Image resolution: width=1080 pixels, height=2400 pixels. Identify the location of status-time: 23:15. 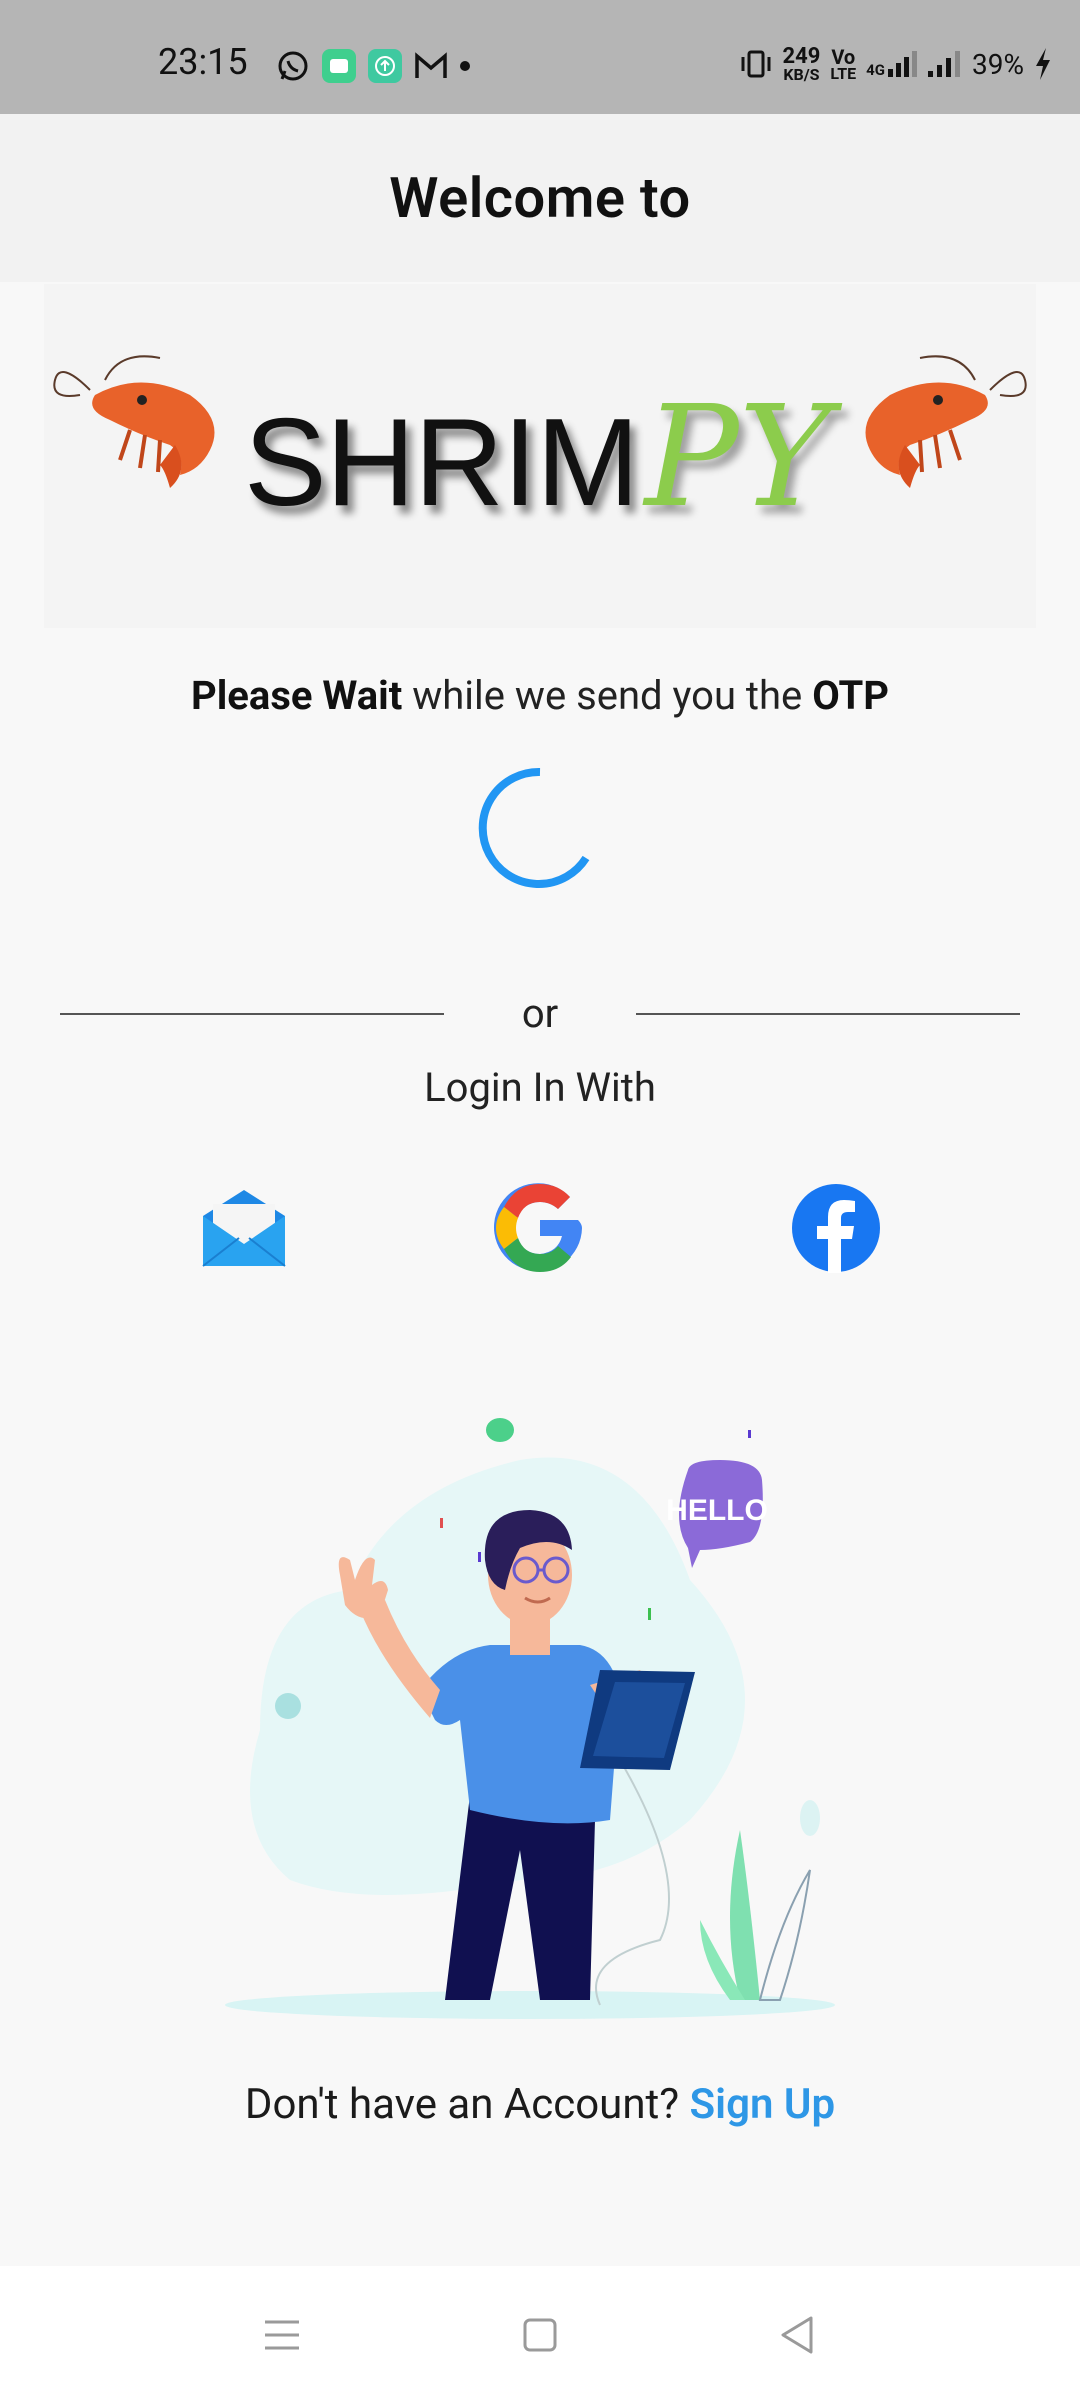
(203, 62).